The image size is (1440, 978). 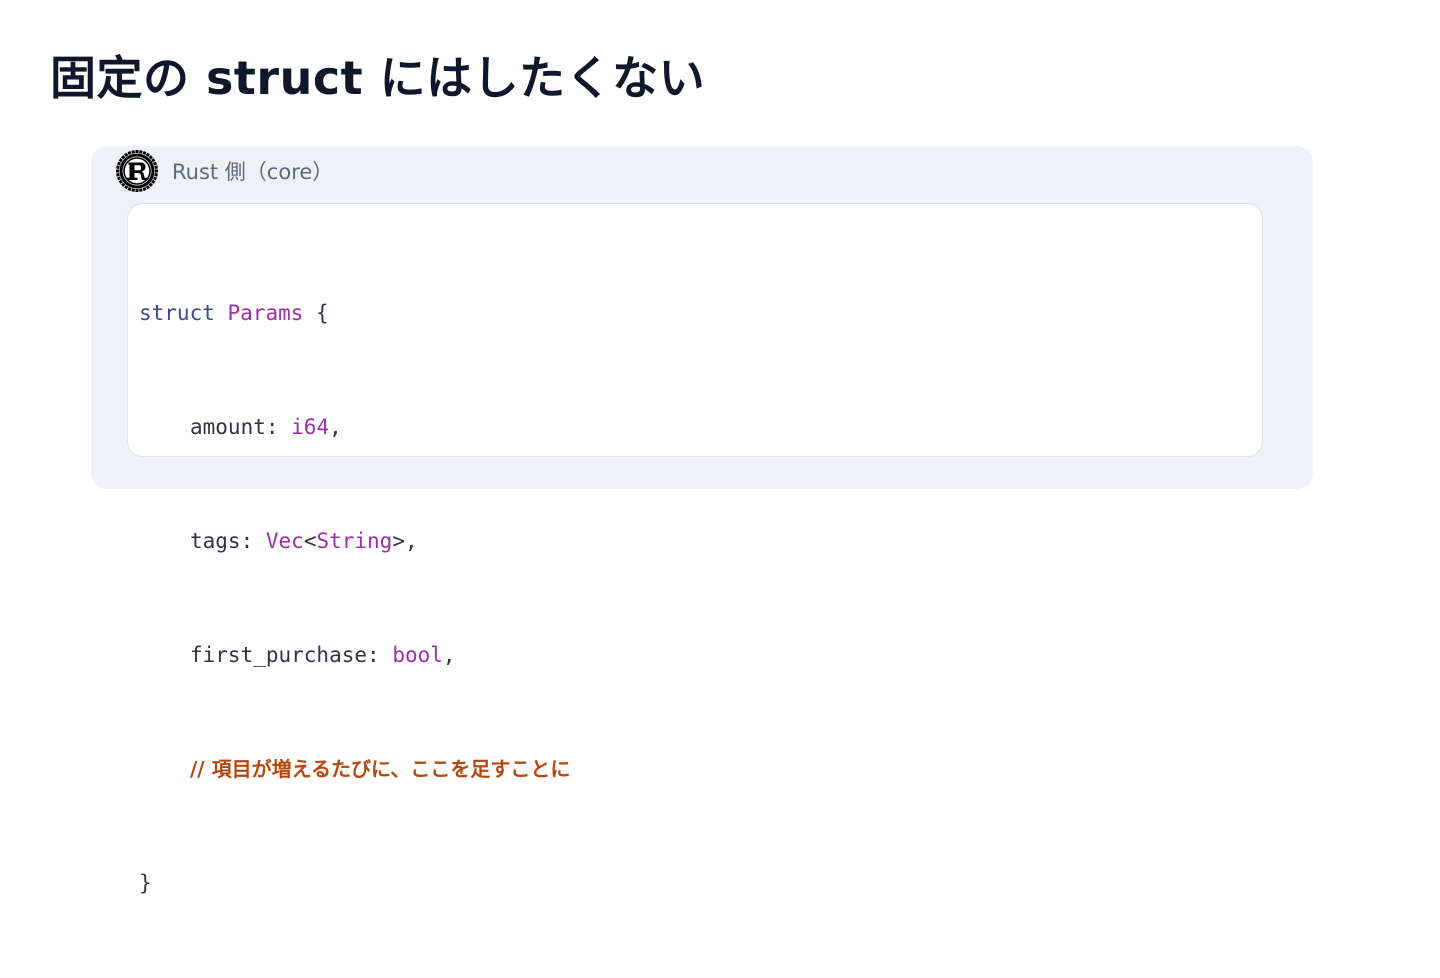 What do you see at coordinates (284, 541) in the screenshot?
I see `code-type: Vec` at bounding box center [284, 541].